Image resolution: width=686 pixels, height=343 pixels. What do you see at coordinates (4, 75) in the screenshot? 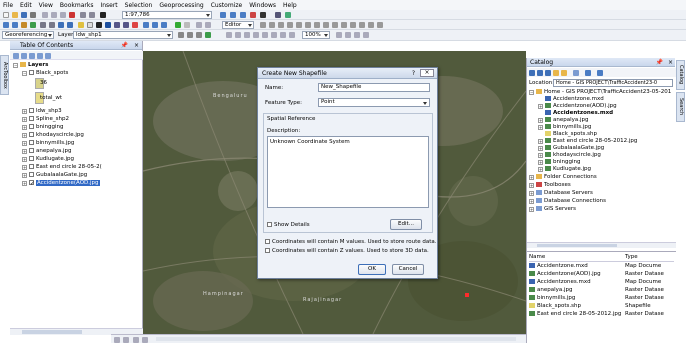
I see `arctoolbox-side-tab: ArcToolbox` at bounding box center [4, 75].